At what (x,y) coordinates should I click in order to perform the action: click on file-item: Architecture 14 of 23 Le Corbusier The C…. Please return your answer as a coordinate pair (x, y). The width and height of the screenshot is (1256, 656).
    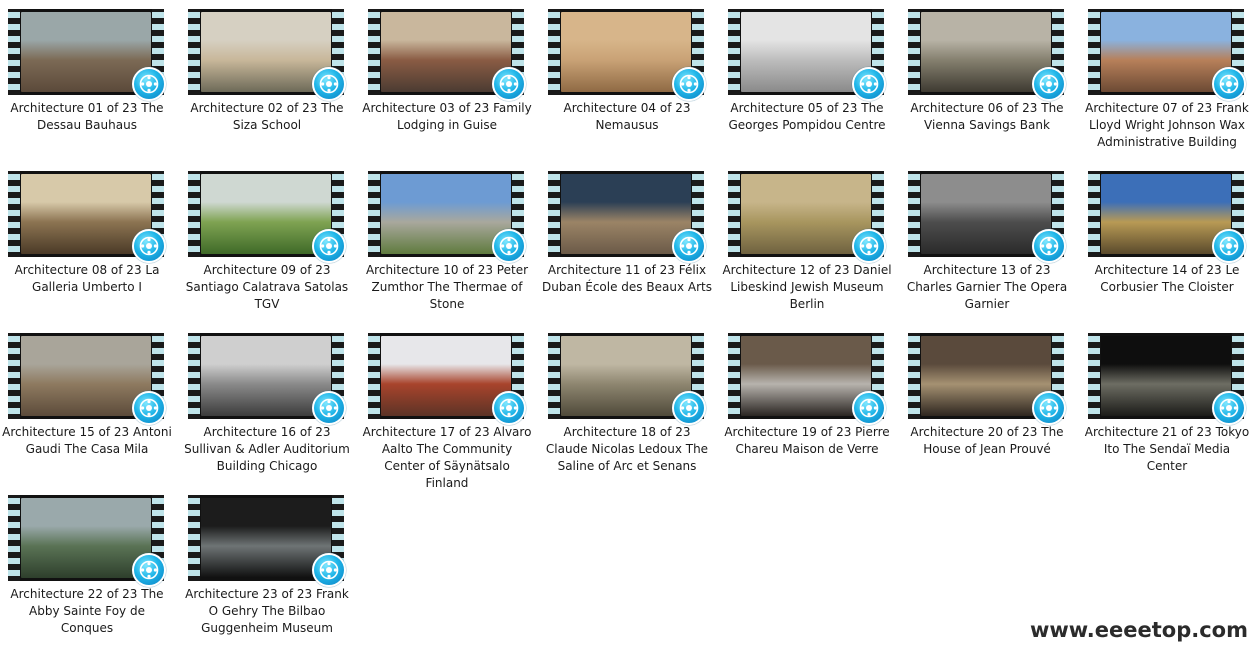
    Looking at the image, I should click on (1168, 251).